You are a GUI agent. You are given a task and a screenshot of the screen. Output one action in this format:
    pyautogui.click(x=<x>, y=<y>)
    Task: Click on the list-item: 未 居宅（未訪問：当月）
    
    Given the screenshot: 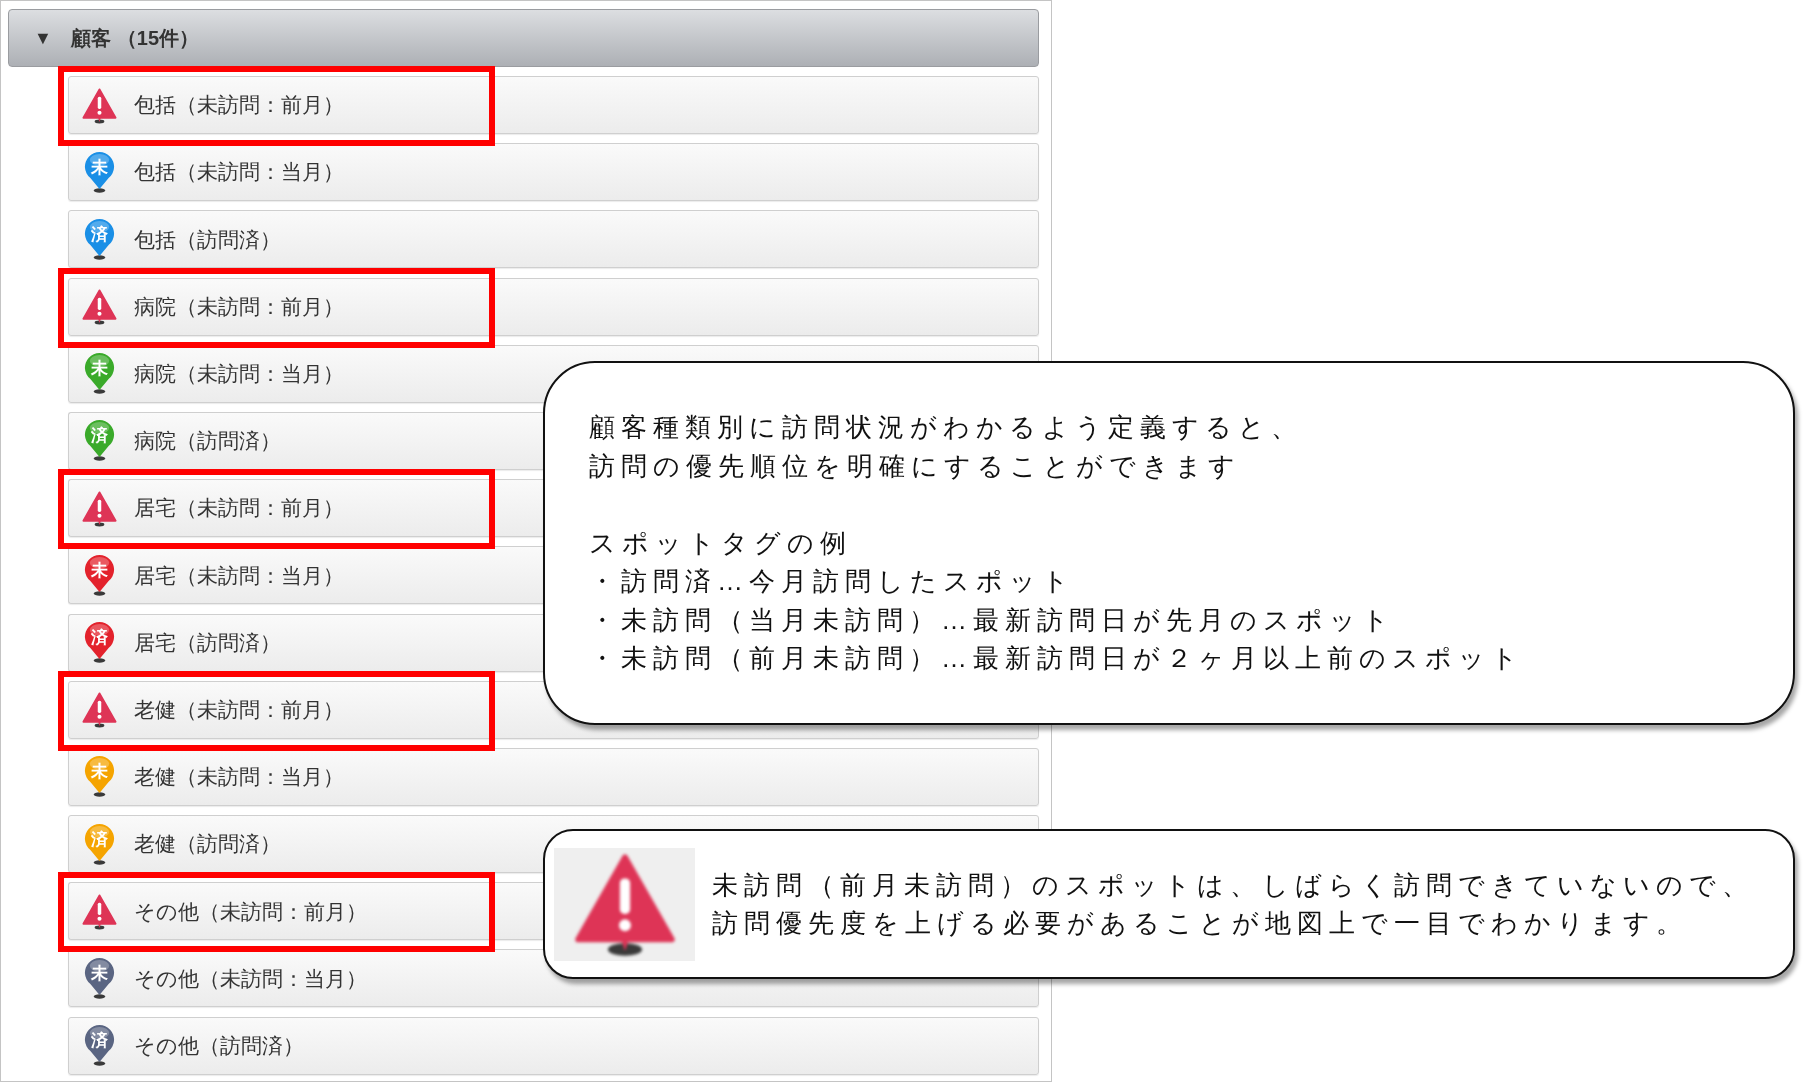 What is the action you would take?
    pyautogui.click(x=305, y=575)
    